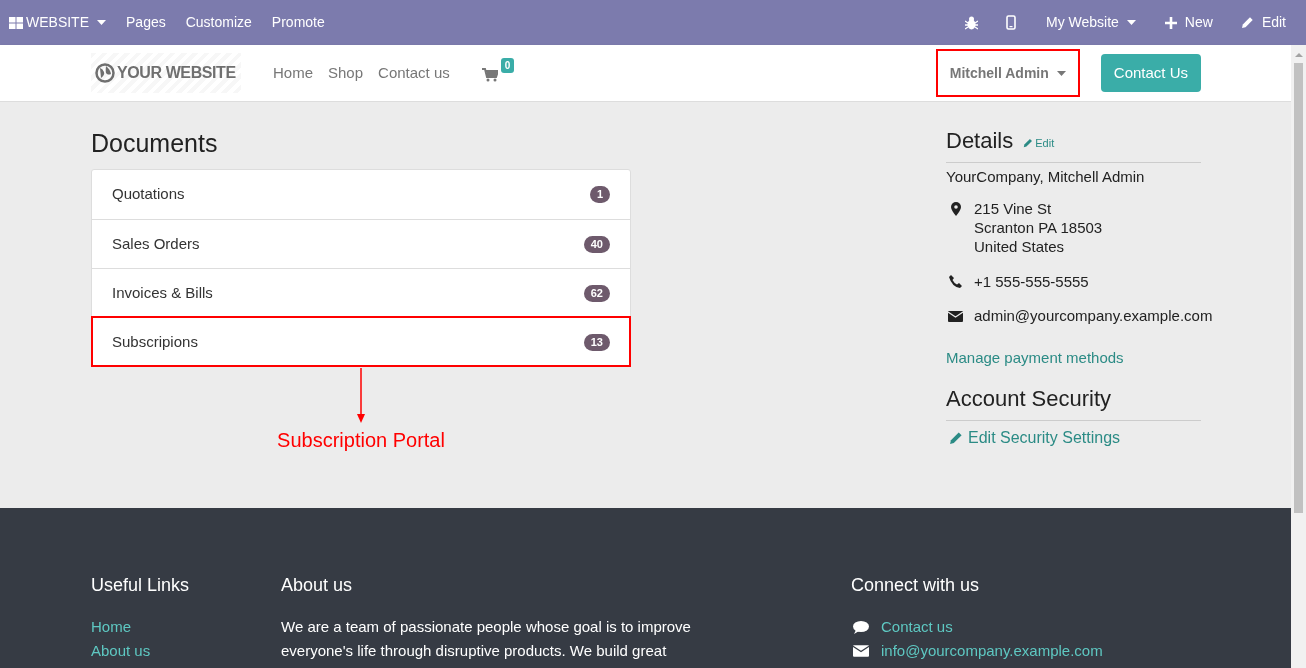 The height and width of the screenshot is (668, 1306). What do you see at coordinates (186, 627) in the screenshot?
I see `footer-link: Home` at bounding box center [186, 627].